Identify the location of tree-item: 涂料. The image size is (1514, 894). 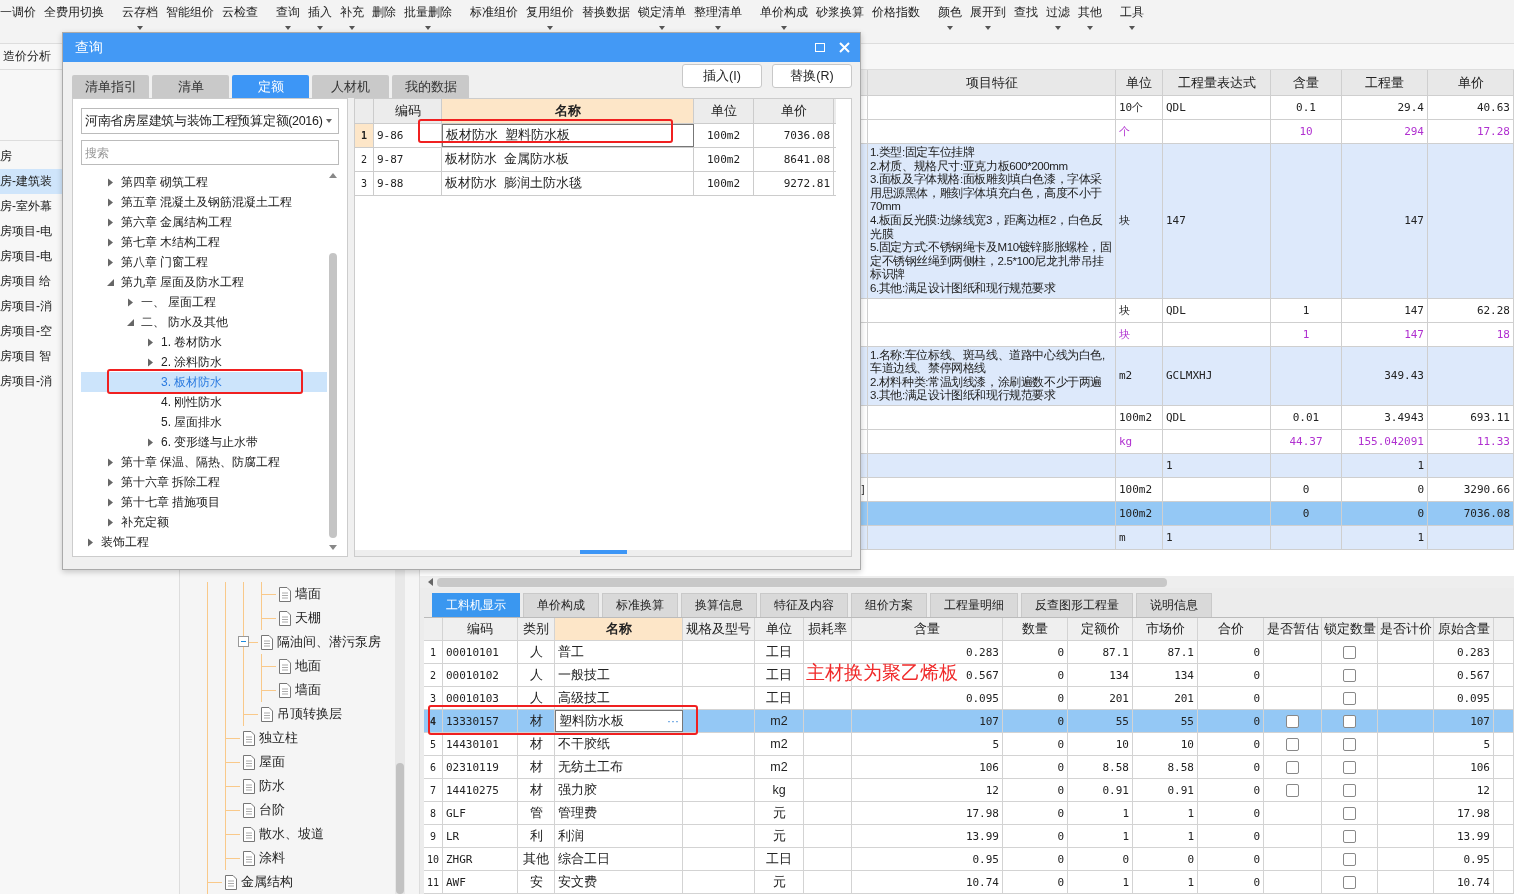
(272, 858).